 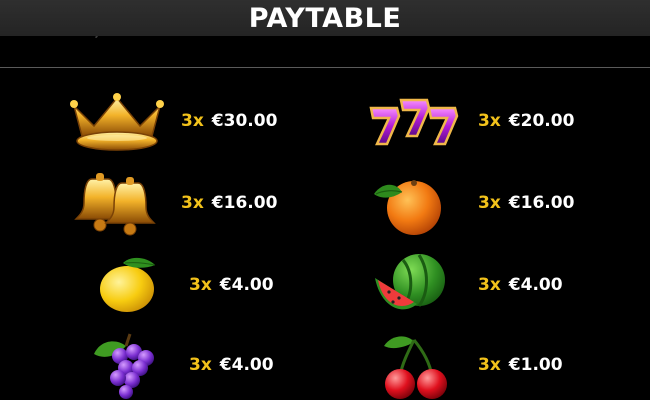 I want to click on paytable-entry-crown: 3x €30.00, so click(x=229, y=121).